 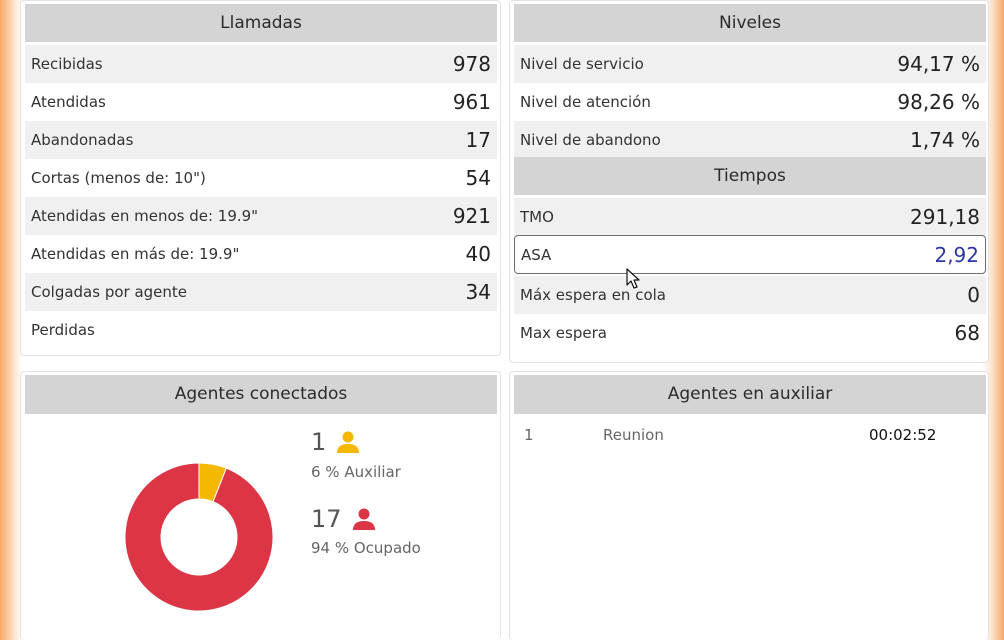 I want to click on row-value: 961, so click(x=471, y=102).